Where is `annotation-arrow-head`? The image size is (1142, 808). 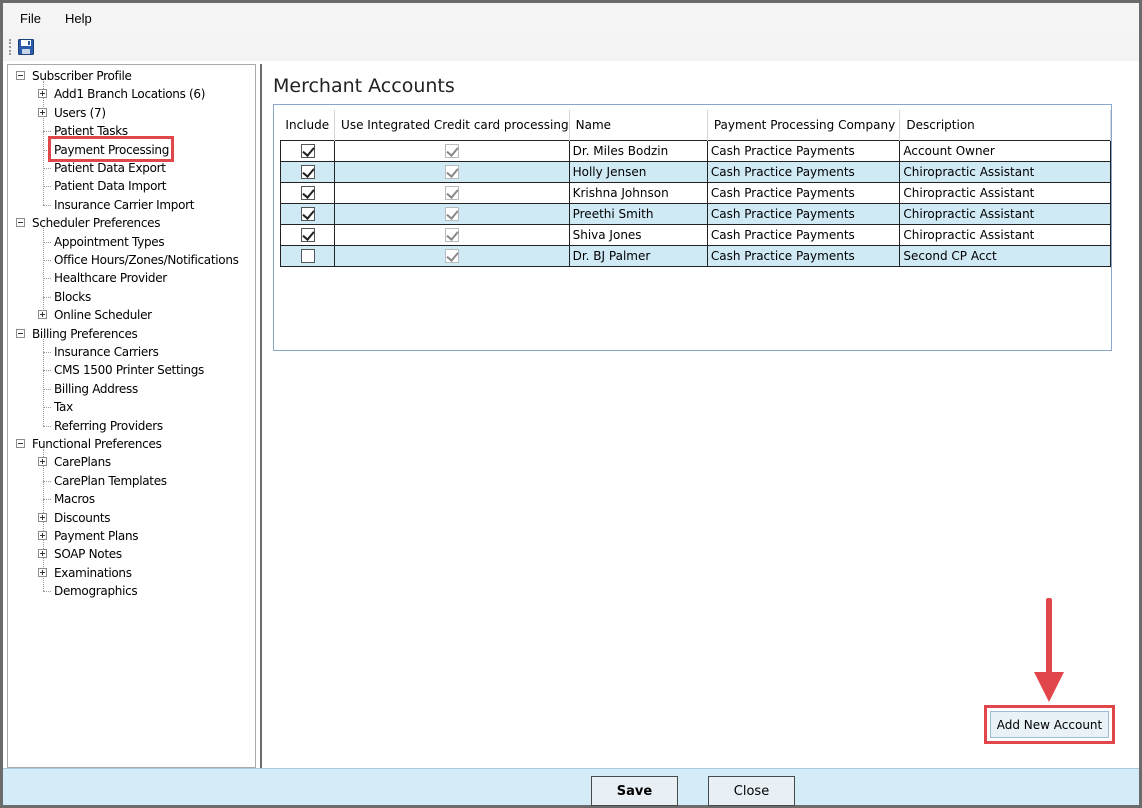
annotation-arrow-head is located at coordinates (1049, 687).